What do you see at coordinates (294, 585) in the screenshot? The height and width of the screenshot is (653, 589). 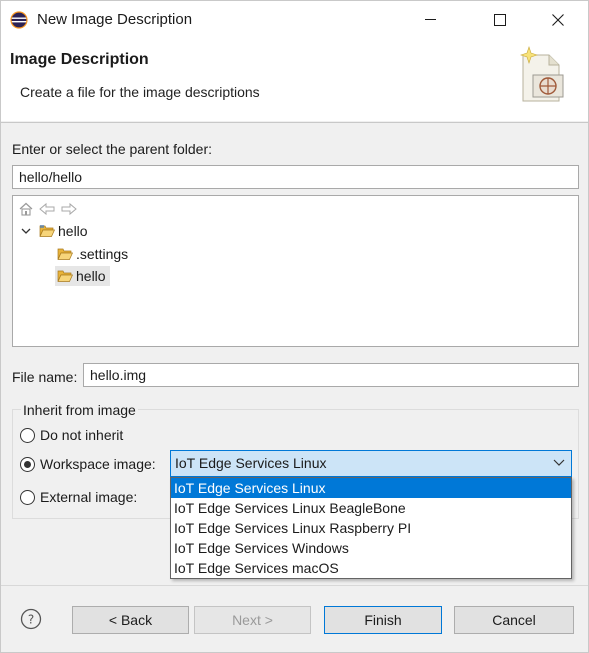 I see `button-bar-separator` at bounding box center [294, 585].